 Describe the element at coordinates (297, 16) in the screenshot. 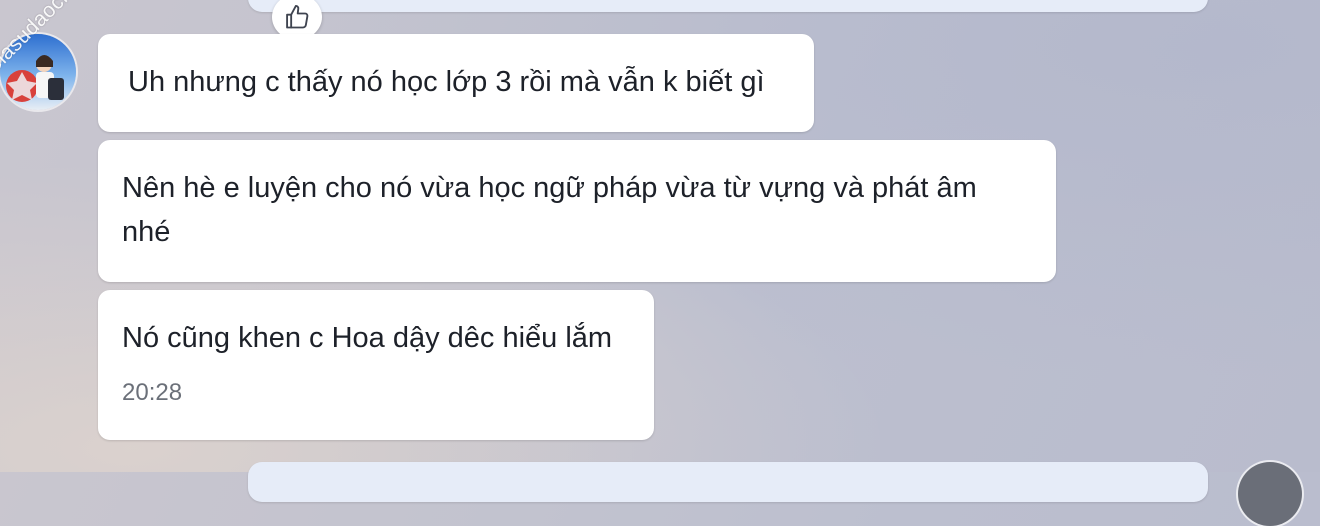

I see `thumbs-up-icon` at that location.